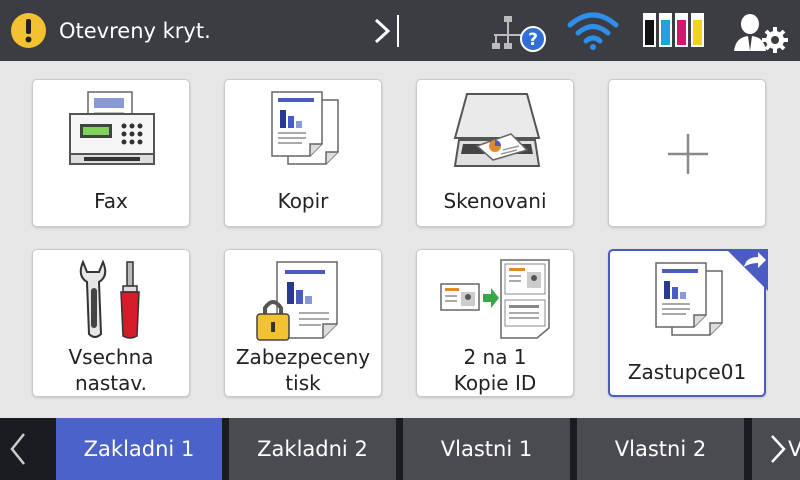 Image resolution: width=800 pixels, height=480 pixels. Describe the element at coordinates (660, 449) in the screenshot. I see `tab-vlastni-2: Vlastni 2` at that location.